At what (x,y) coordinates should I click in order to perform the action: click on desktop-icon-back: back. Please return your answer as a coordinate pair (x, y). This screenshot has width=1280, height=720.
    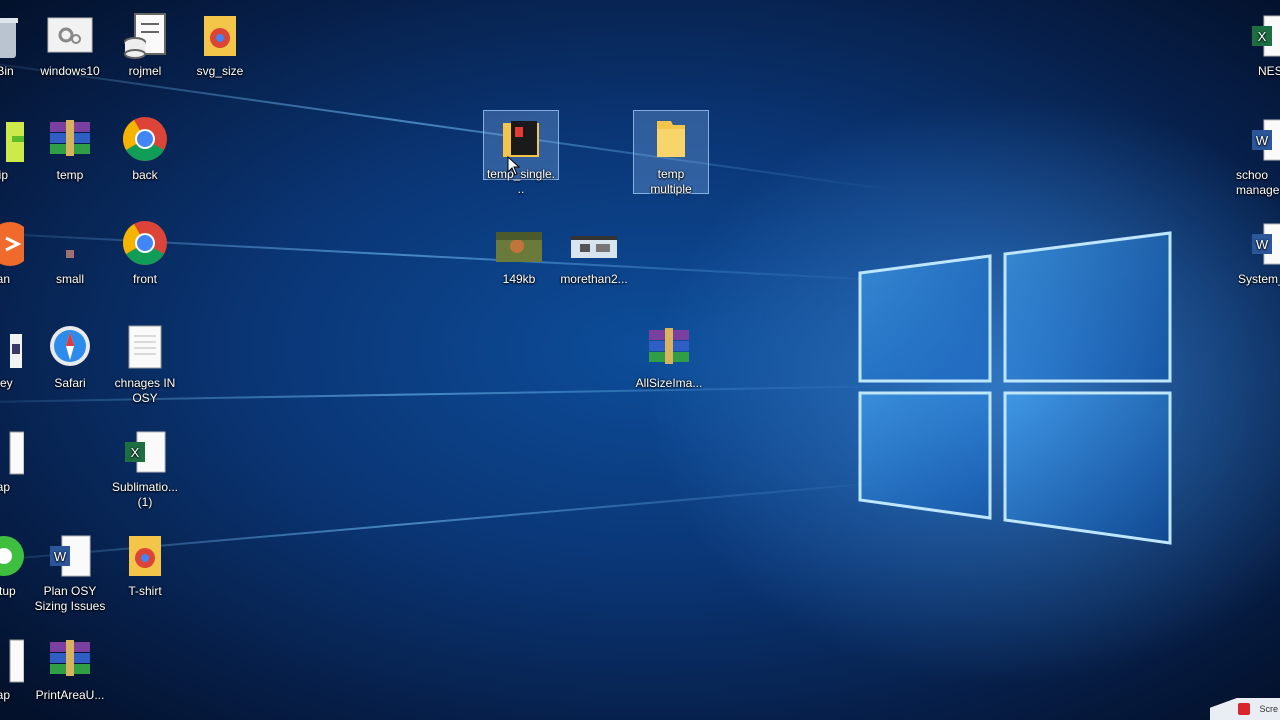
    Looking at the image, I should click on (145, 147).